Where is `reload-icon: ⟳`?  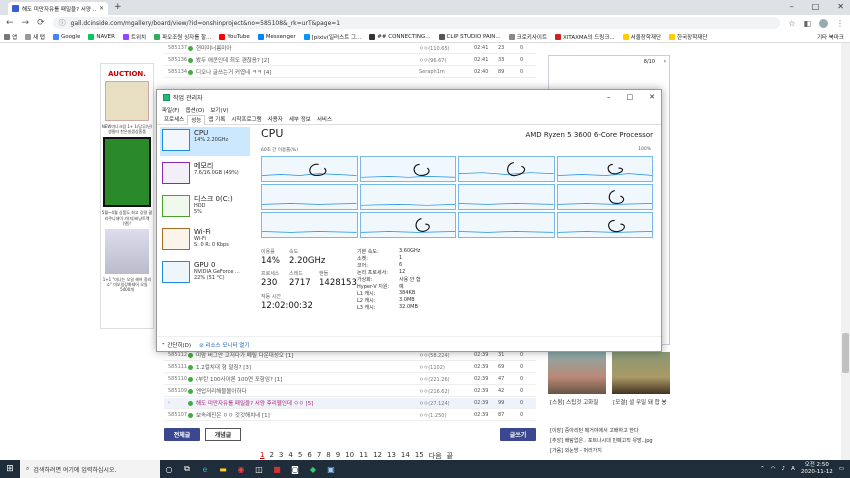
reload-icon: ⟳ is located at coordinates (41, 23).